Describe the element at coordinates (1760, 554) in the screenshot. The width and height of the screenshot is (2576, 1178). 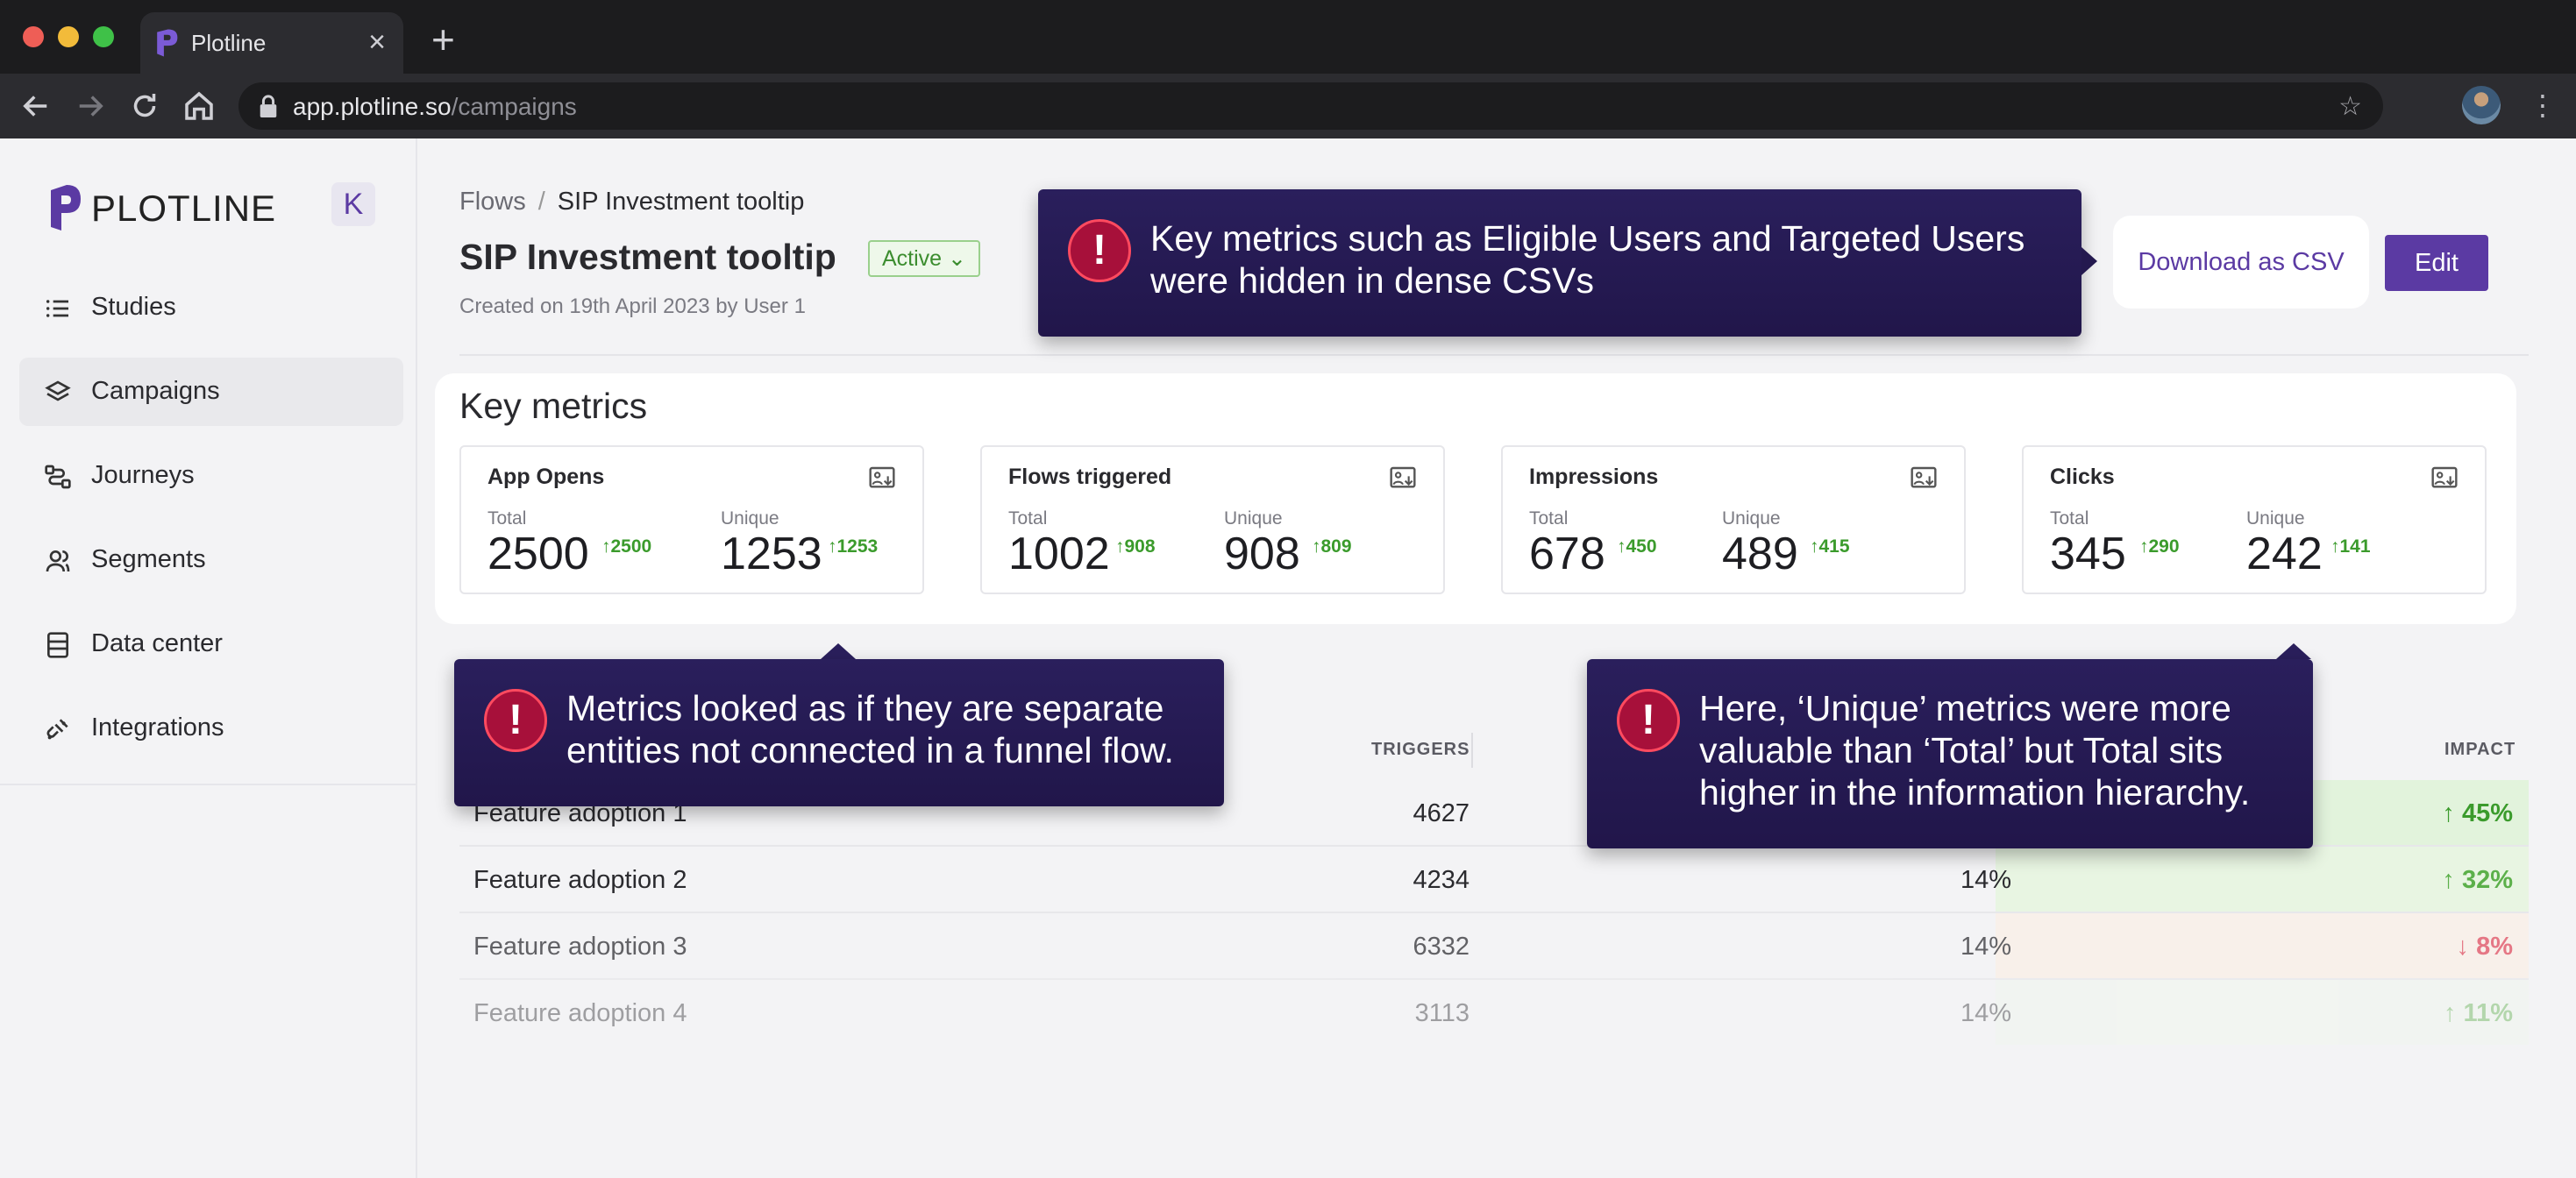
I see `unique-value: 489` at that location.